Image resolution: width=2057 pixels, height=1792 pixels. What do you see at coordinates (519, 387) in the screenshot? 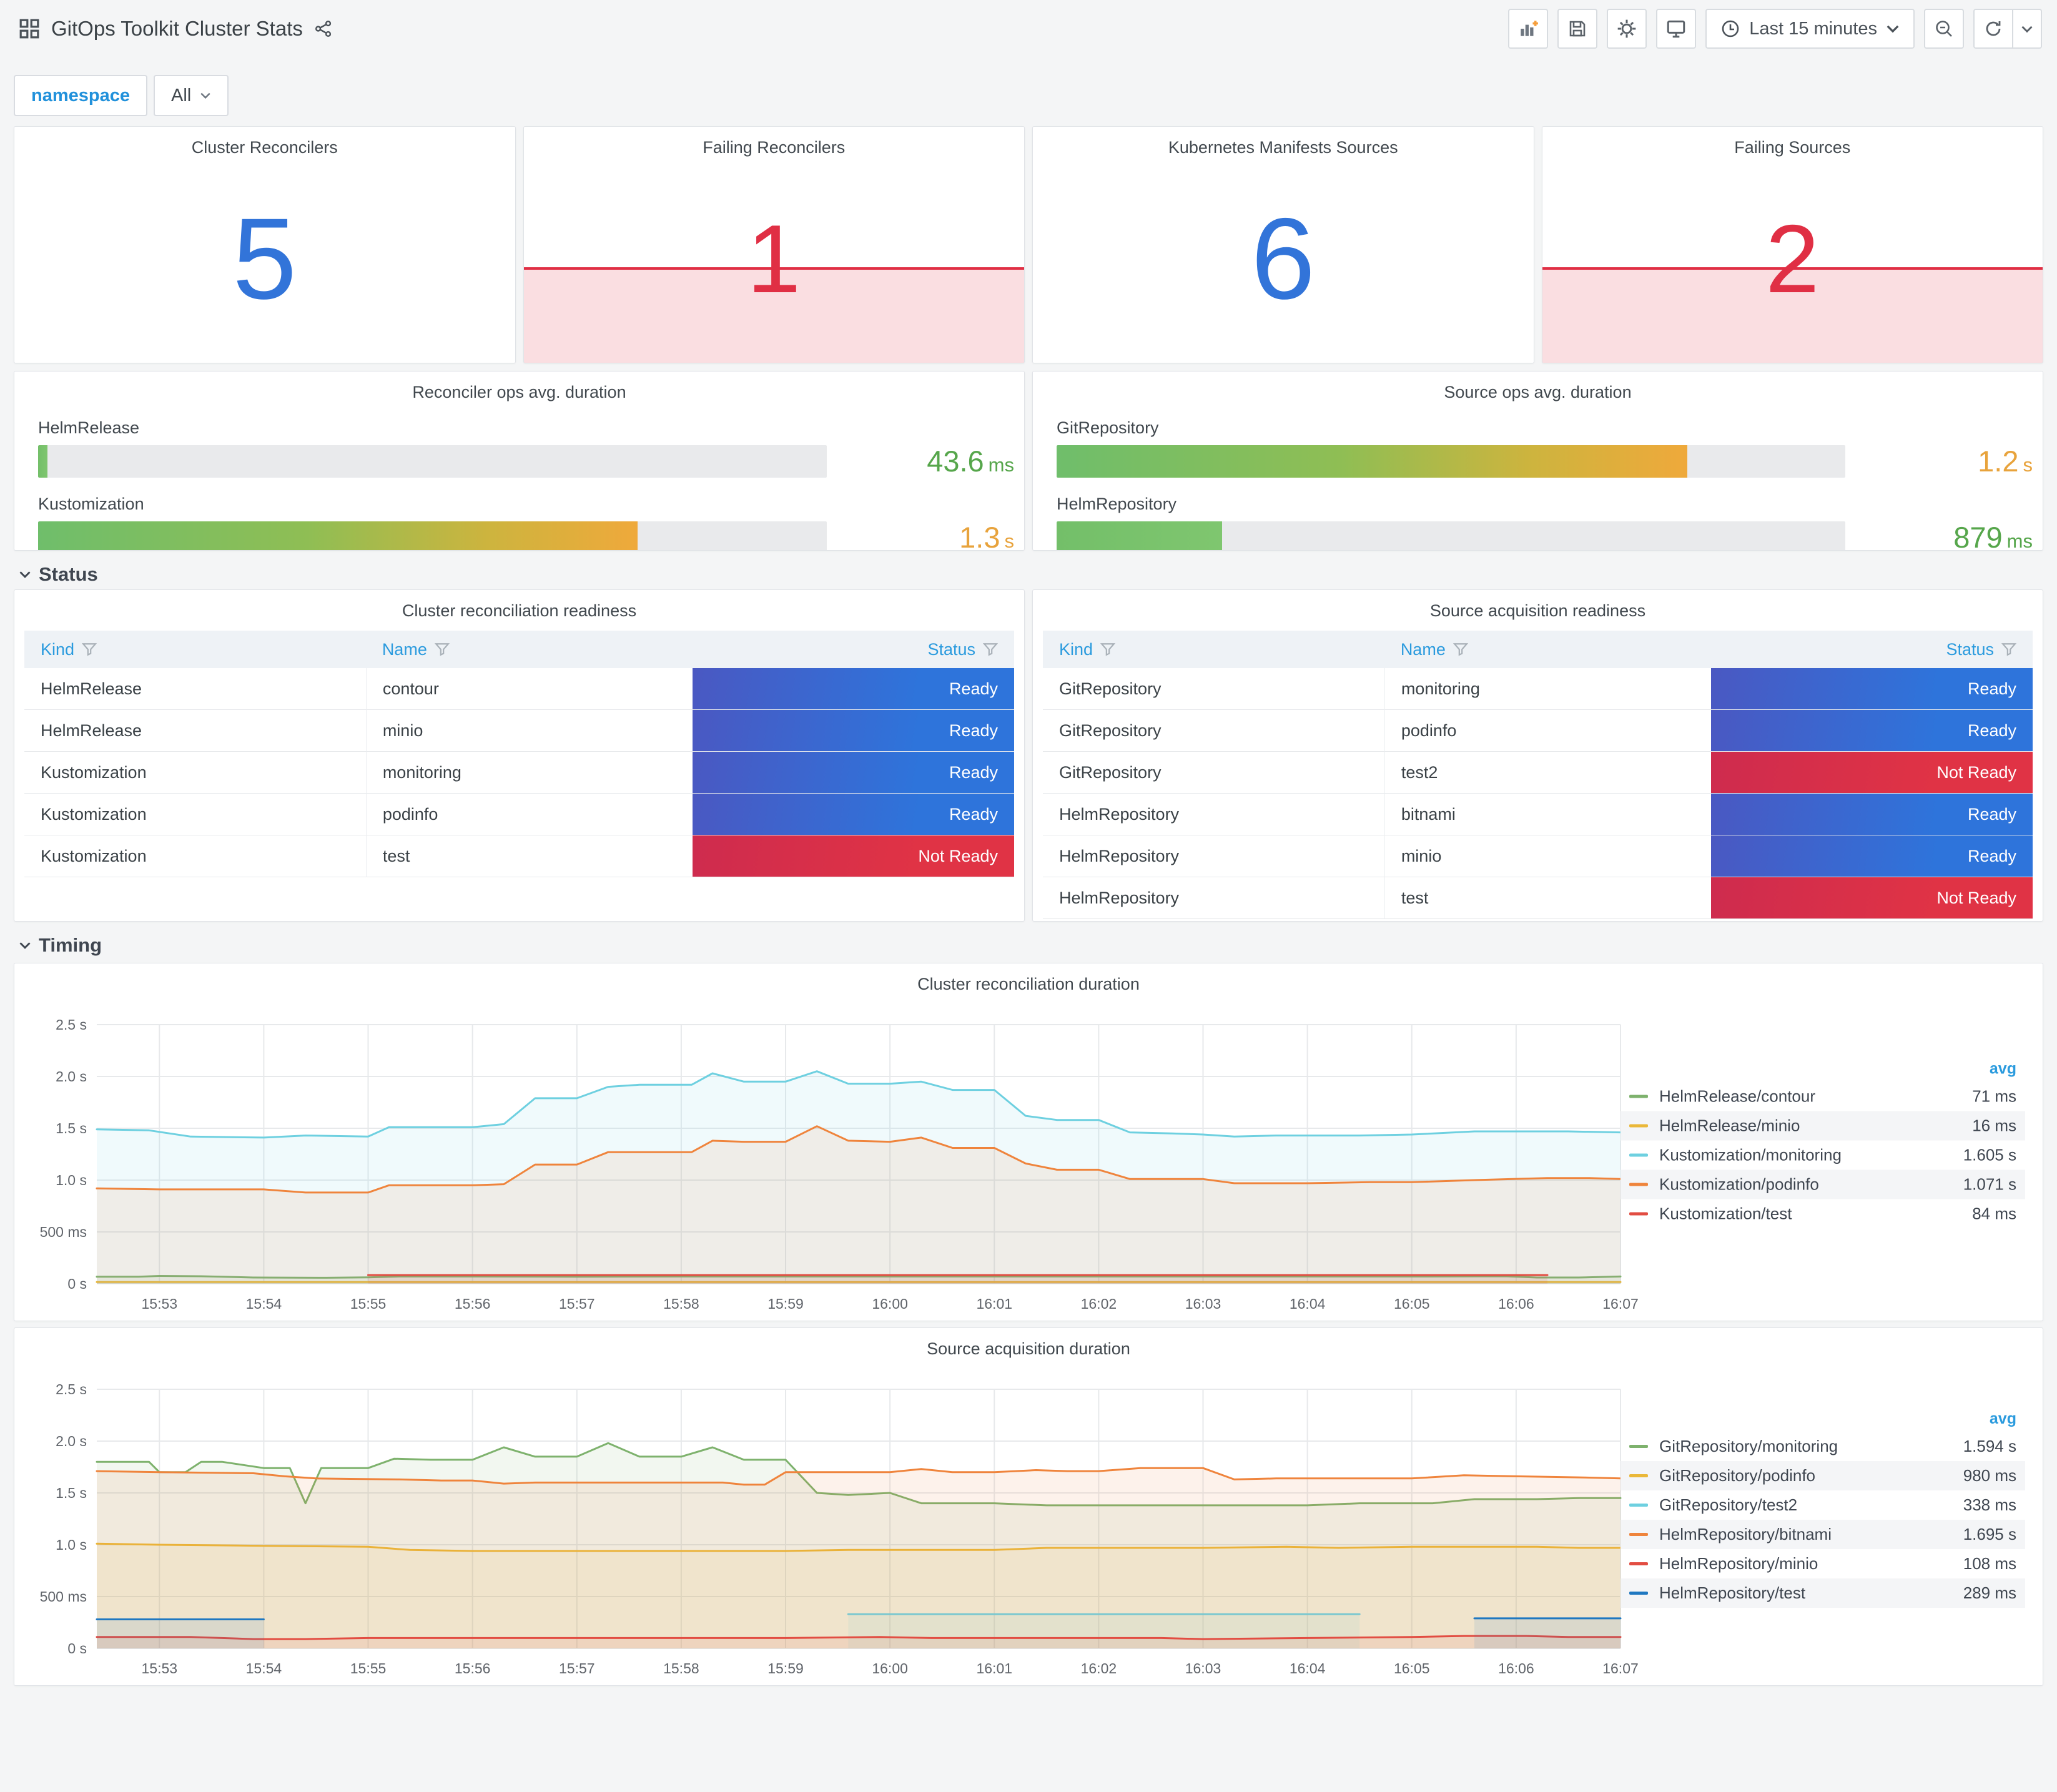
I see `panel-title: Reconciler ops avg. duration` at bounding box center [519, 387].